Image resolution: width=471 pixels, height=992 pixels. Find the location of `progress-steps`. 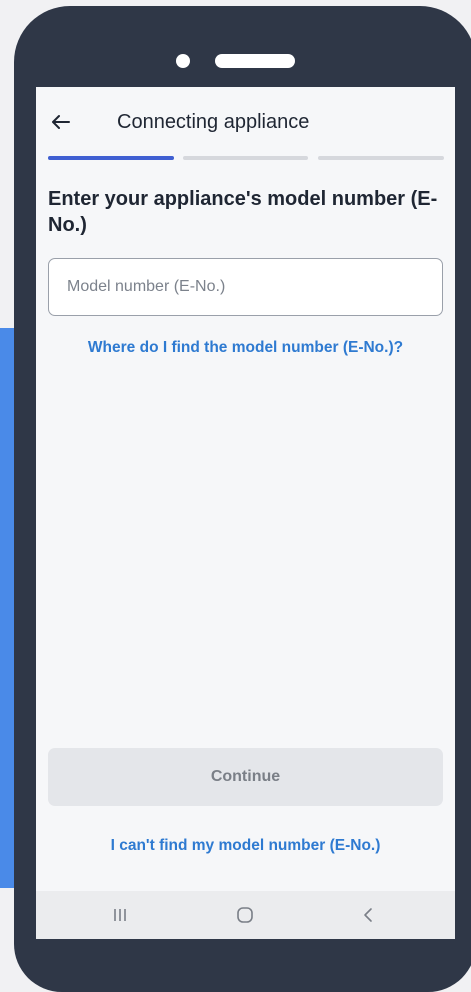

progress-steps is located at coordinates (246, 158).